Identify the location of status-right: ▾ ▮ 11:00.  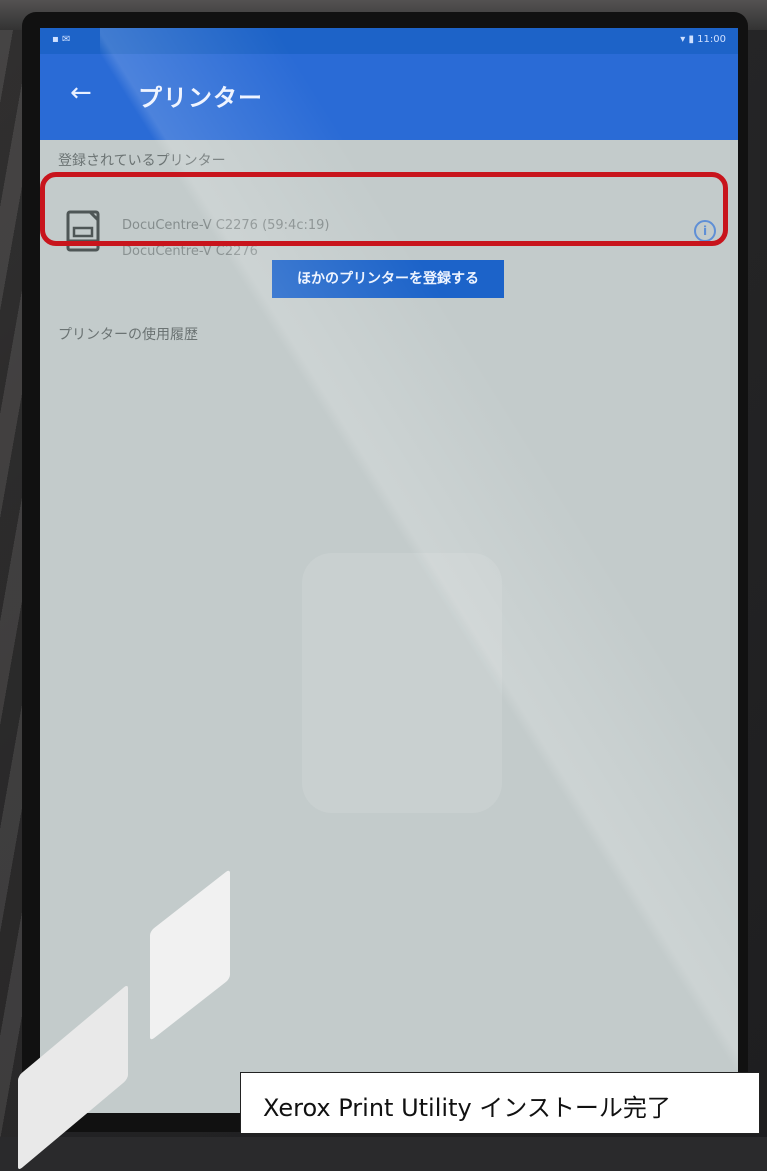
(703, 39).